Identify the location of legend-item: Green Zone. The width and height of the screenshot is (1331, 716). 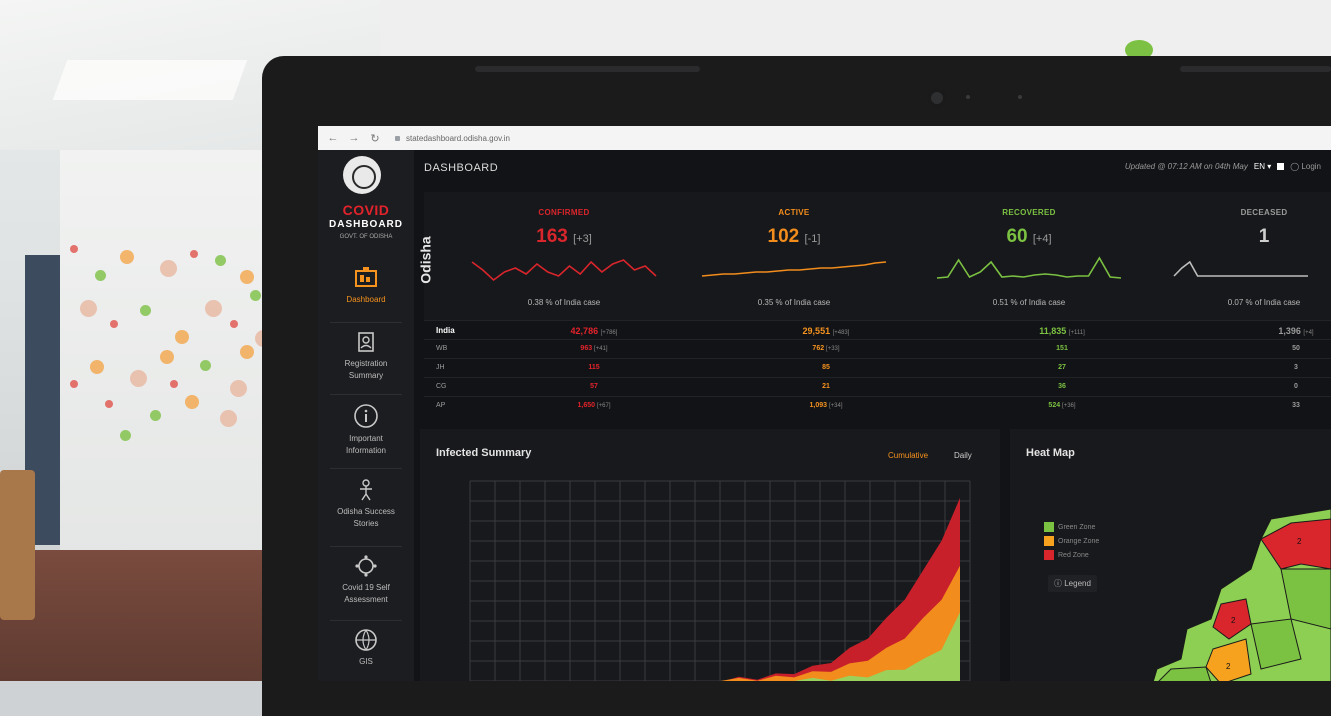
(1071, 527).